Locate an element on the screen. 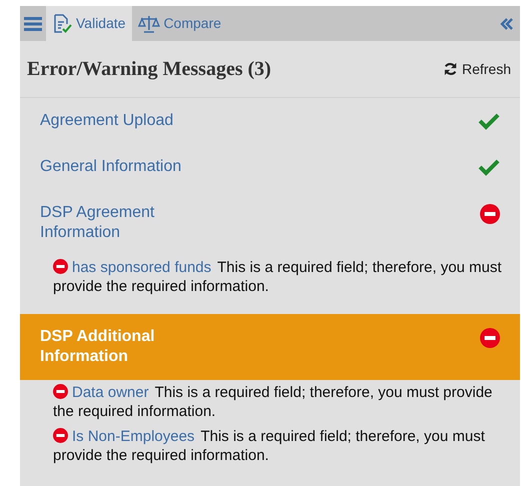  document-check-icon is located at coordinates (62, 24).